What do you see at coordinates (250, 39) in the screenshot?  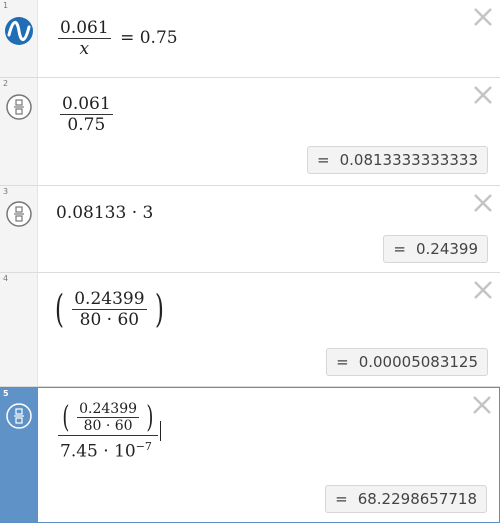 I see `expression-row-1: 1 0.061 x = 0.75` at bounding box center [250, 39].